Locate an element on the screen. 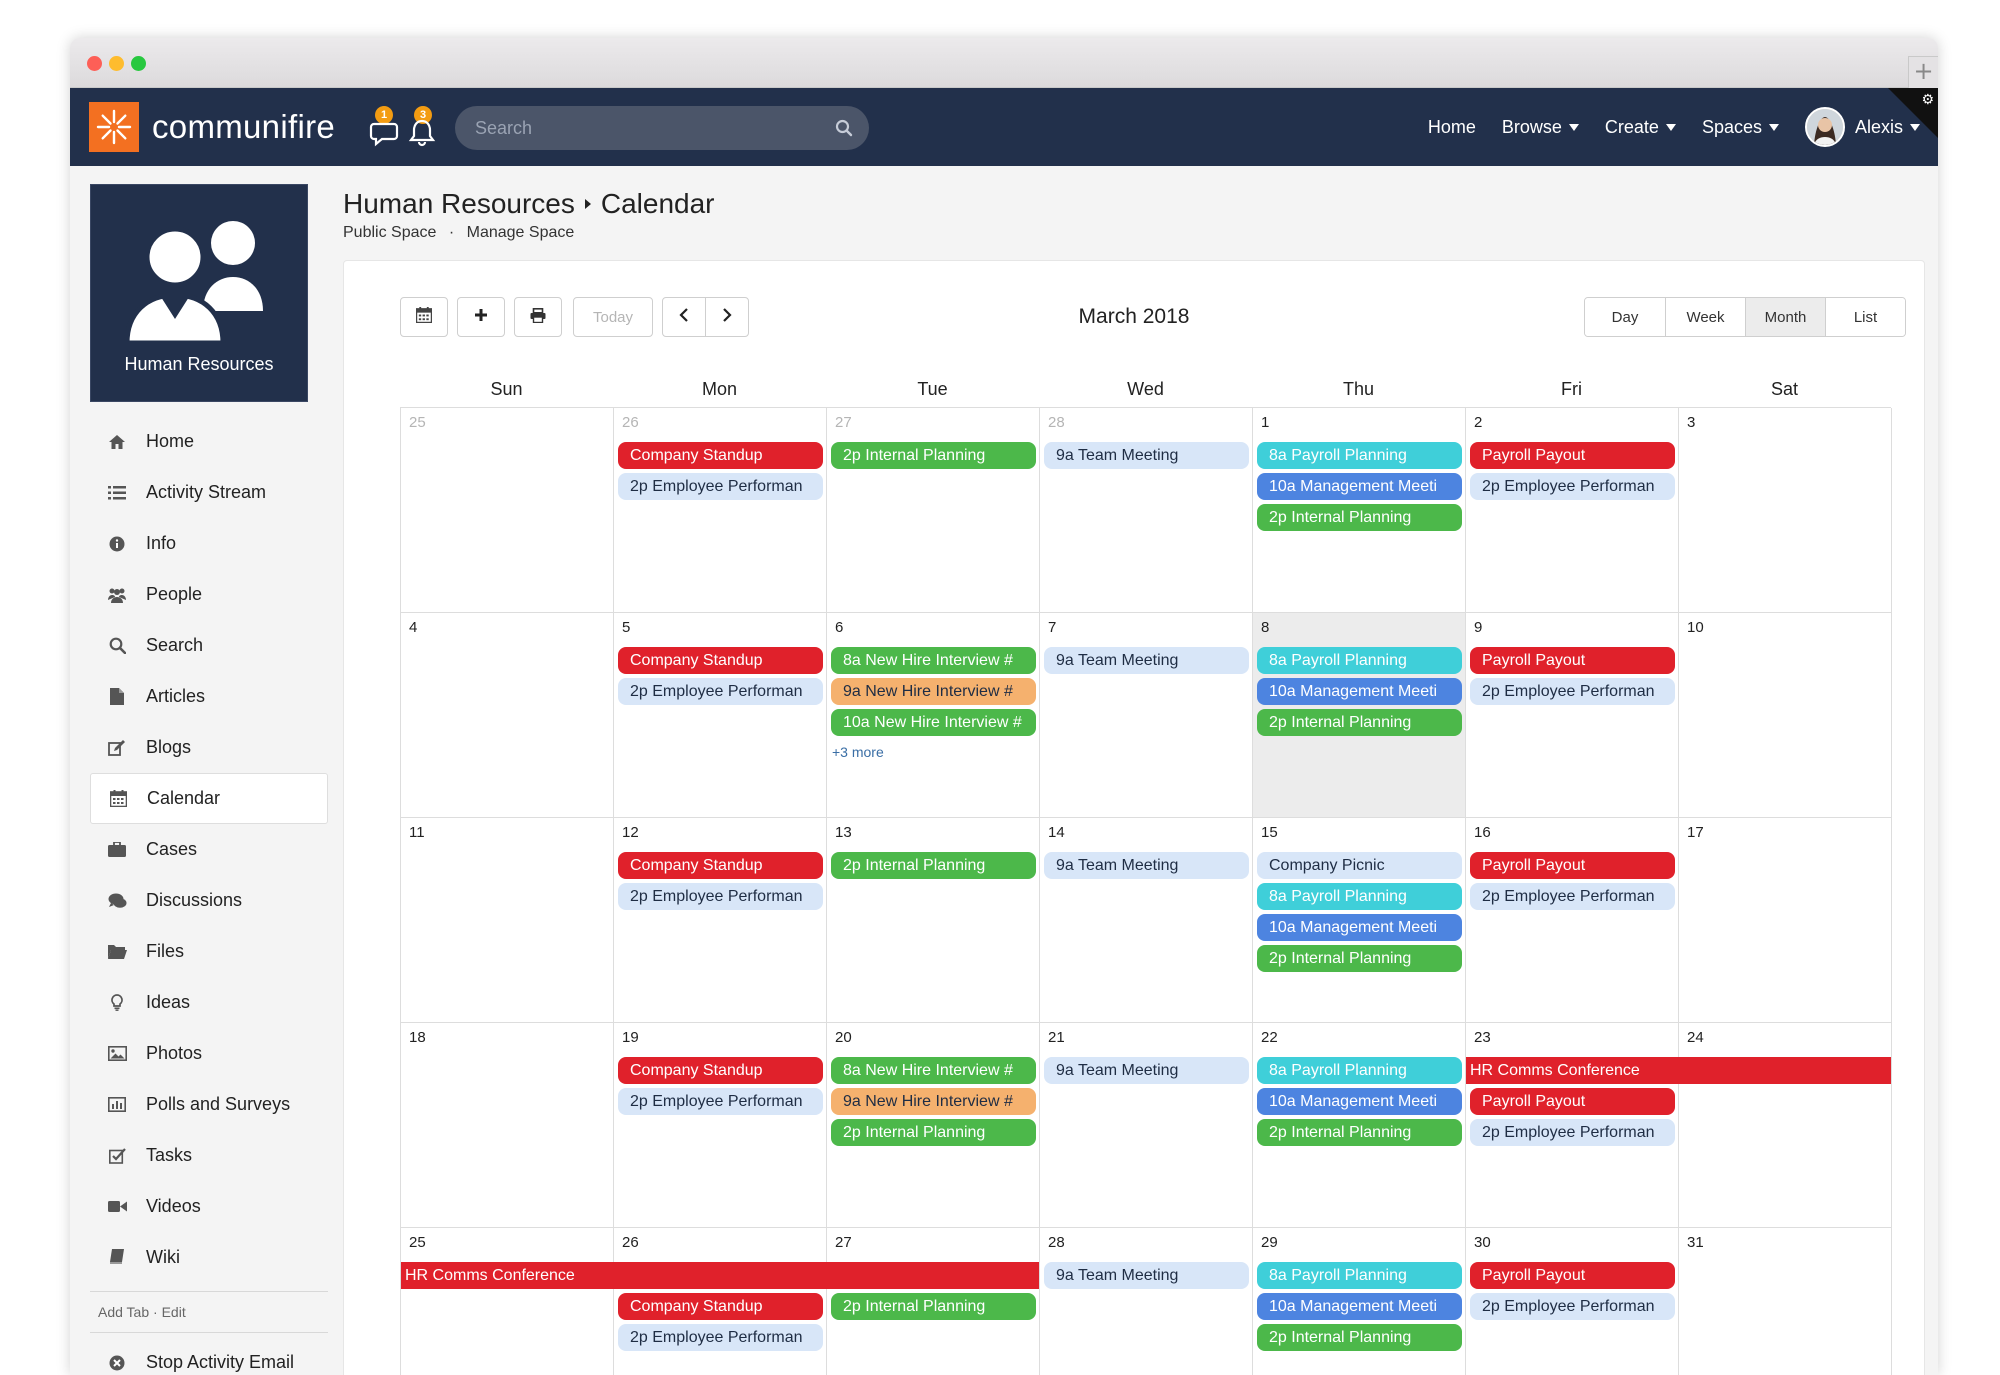  day-number: 25 is located at coordinates (417, 1242).